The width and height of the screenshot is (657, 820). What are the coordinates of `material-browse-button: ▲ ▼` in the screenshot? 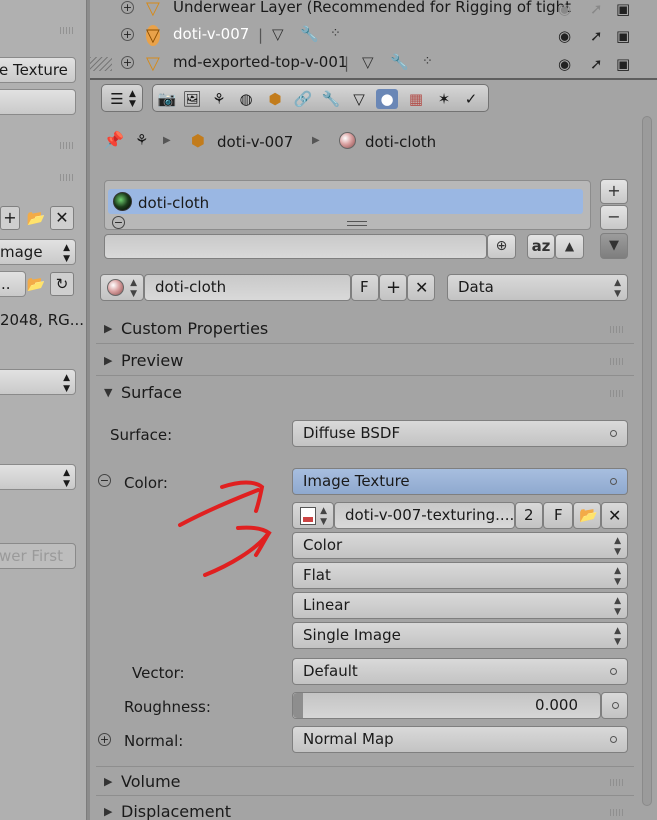 It's located at (122, 287).